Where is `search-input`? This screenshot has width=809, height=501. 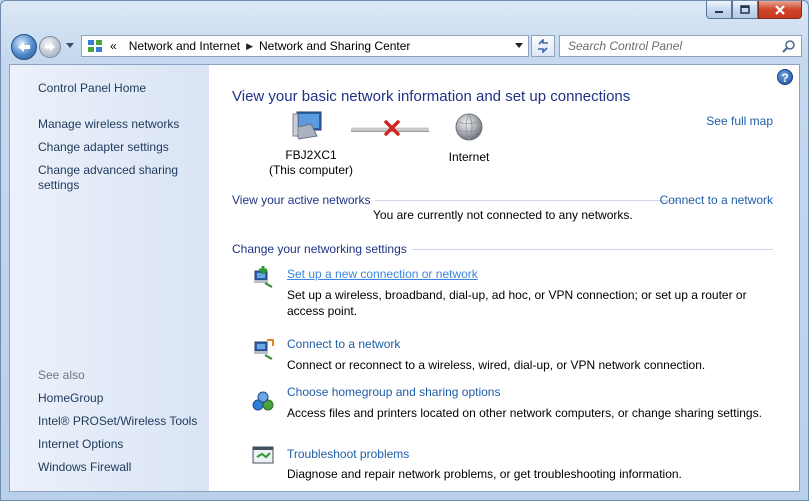
search-input is located at coordinates (668, 46).